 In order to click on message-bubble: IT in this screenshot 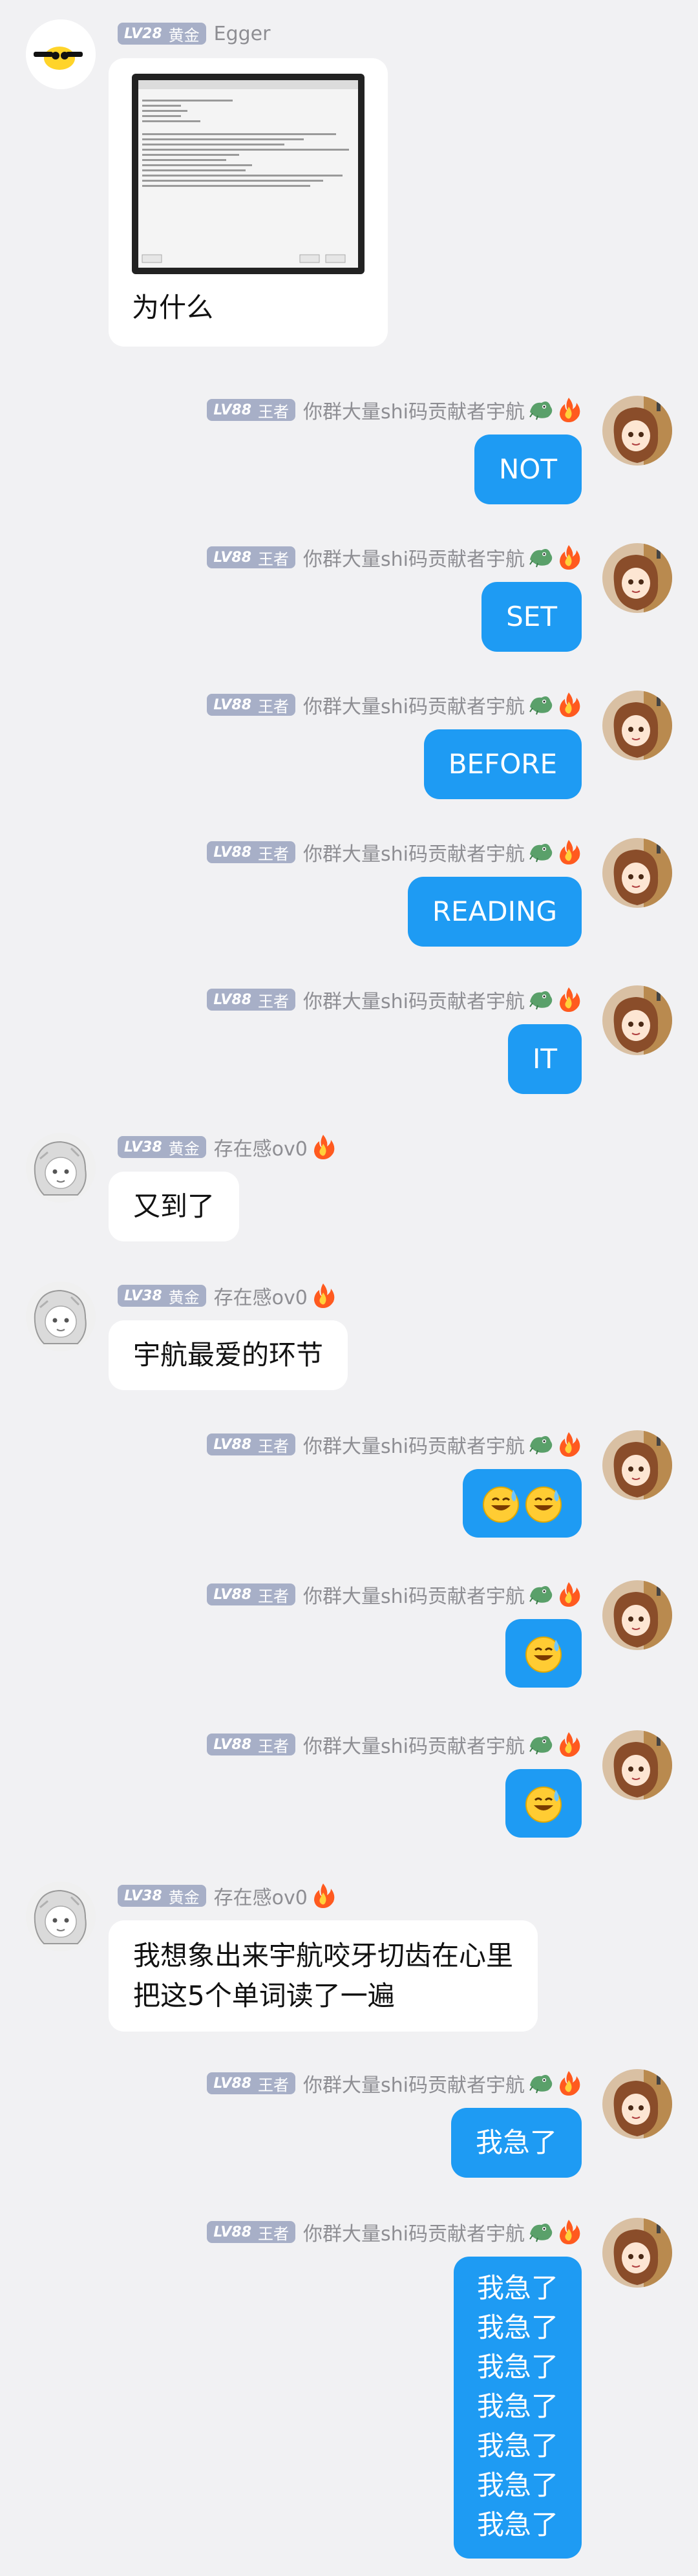, I will do `click(544, 1059)`.